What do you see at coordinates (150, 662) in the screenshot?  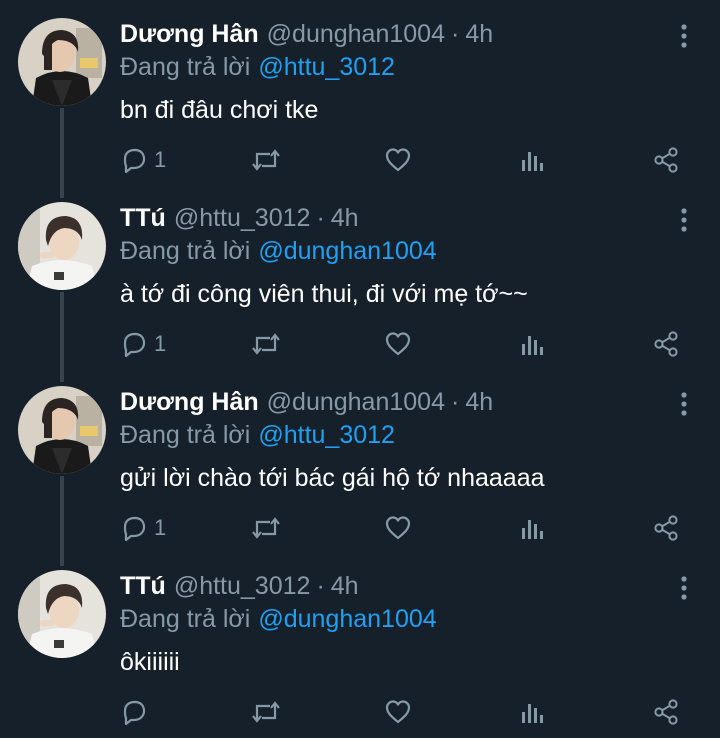 I see `tweet-text: ôkiiiiii` at bounding box center [150, 662].